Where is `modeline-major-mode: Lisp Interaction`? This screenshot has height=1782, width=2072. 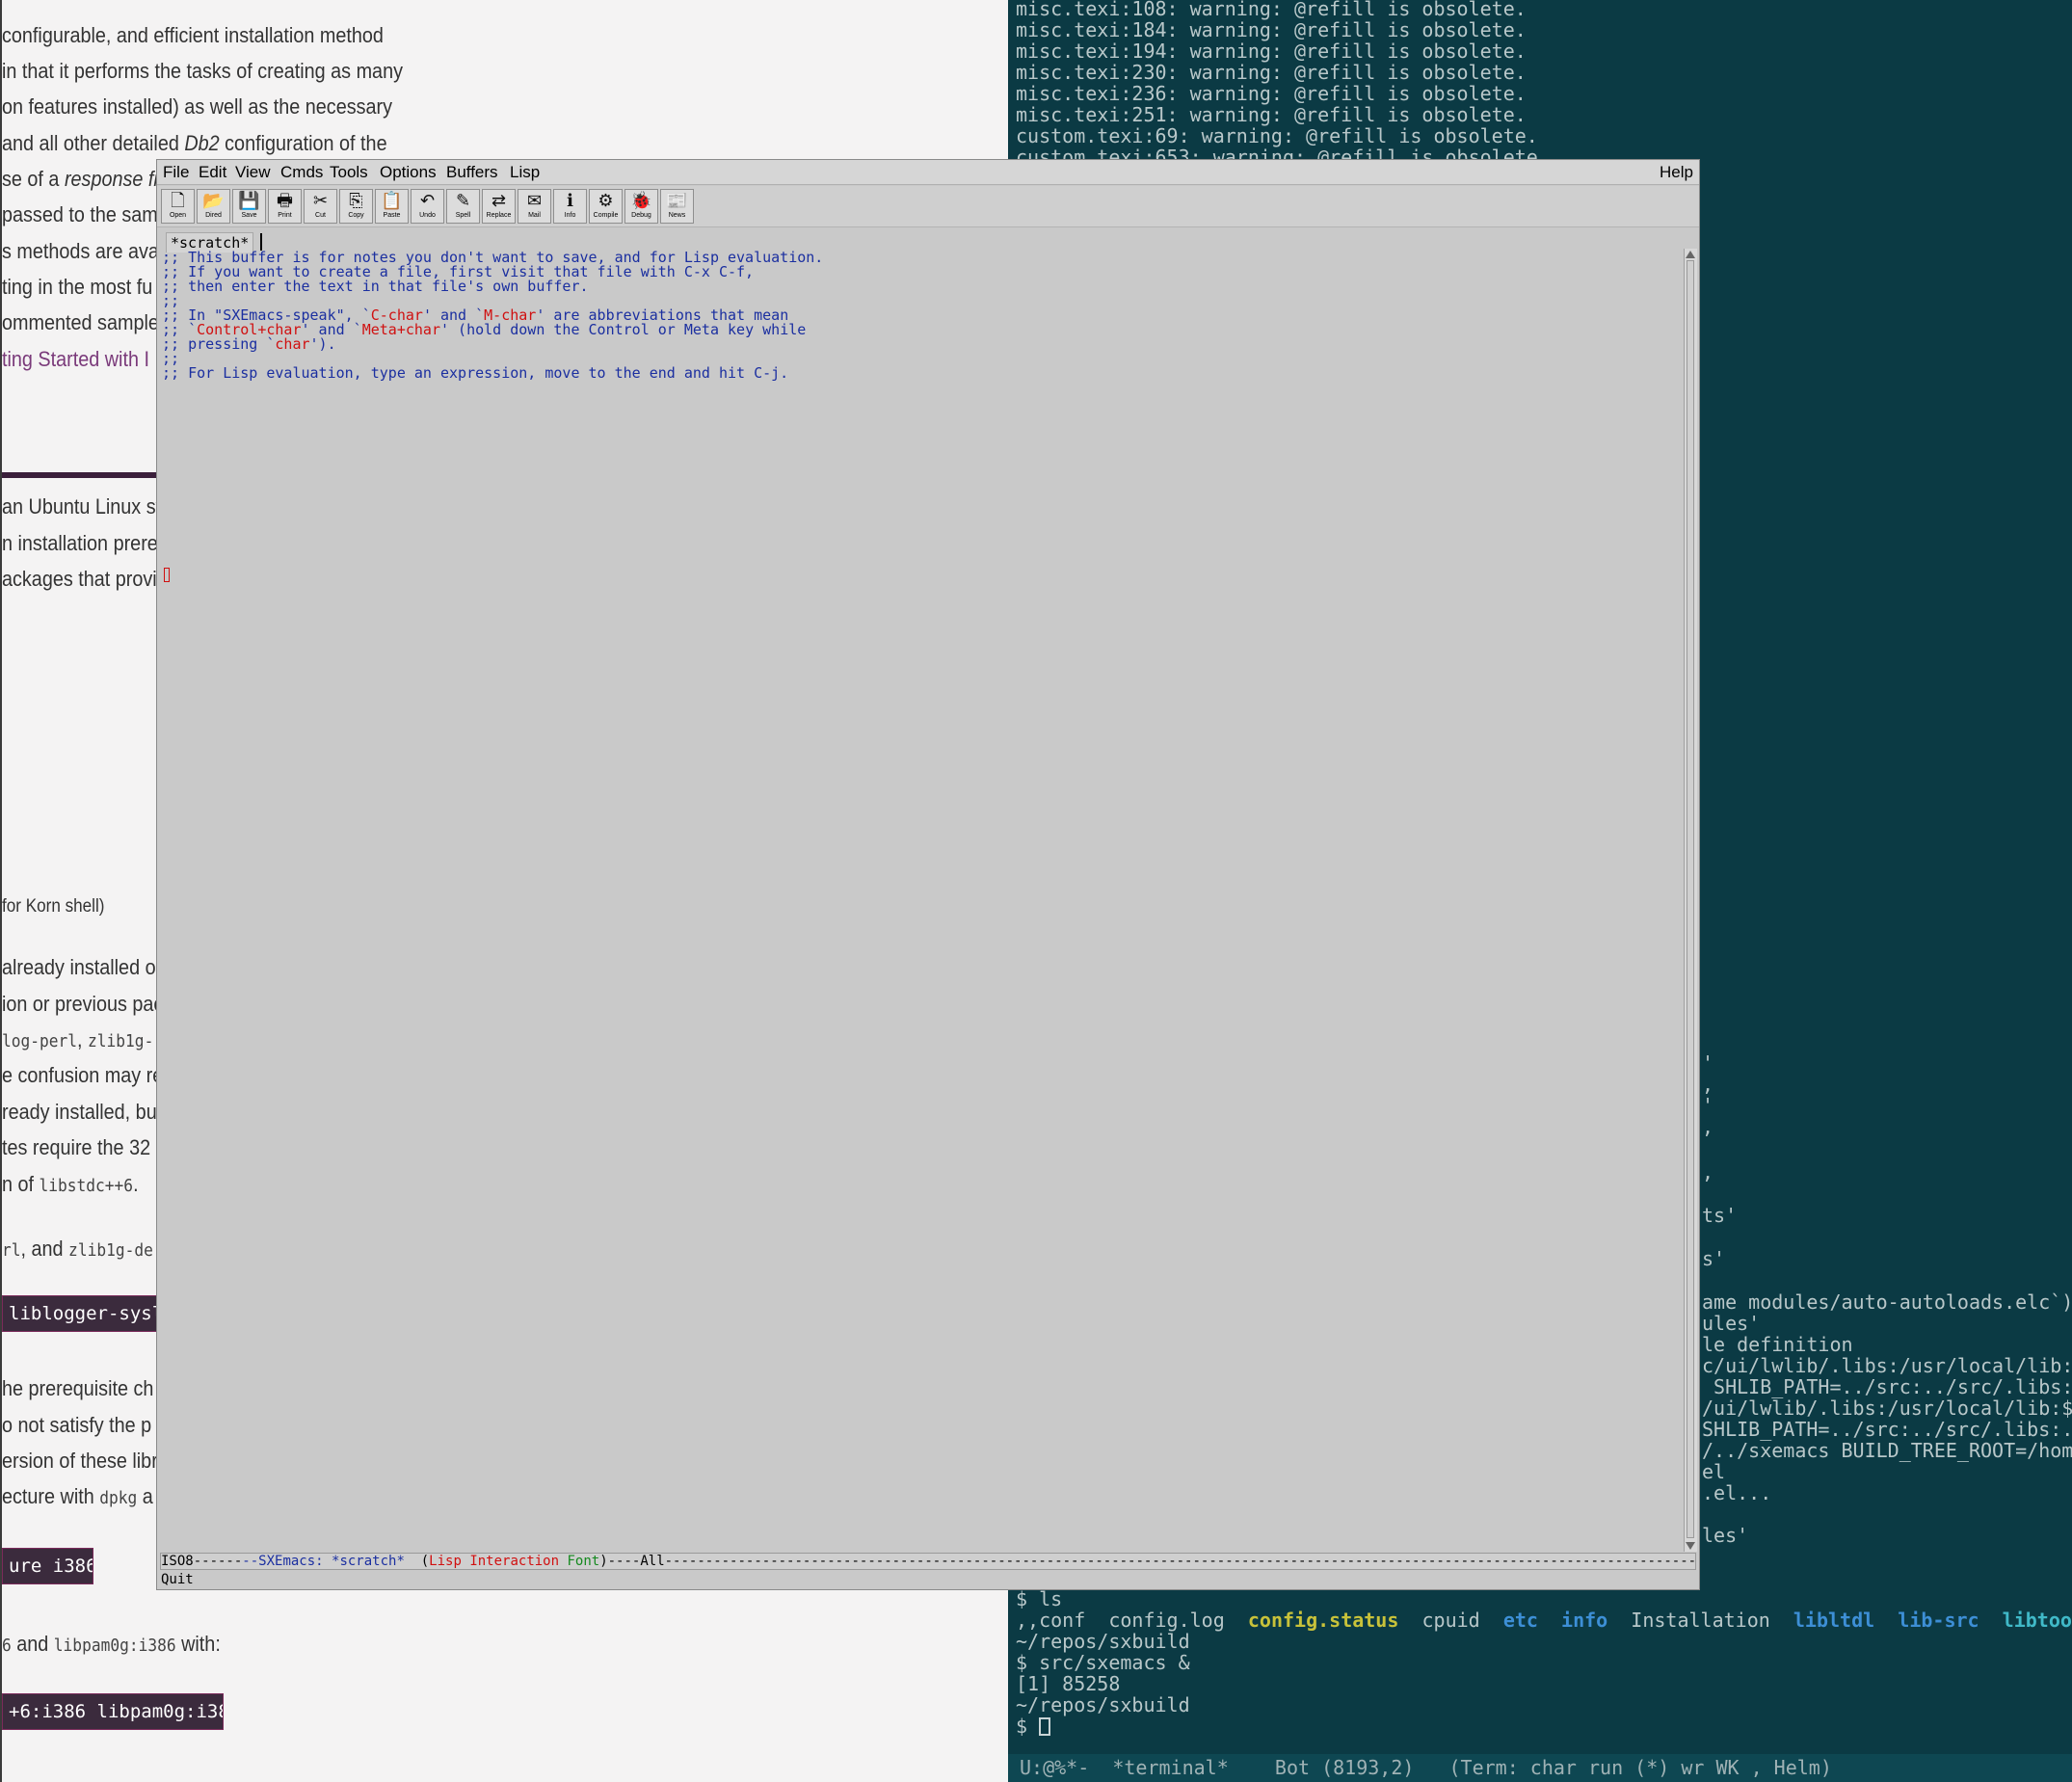
modeline-major-mode: Lisp Interaction is located at coordinates (494, 1561).